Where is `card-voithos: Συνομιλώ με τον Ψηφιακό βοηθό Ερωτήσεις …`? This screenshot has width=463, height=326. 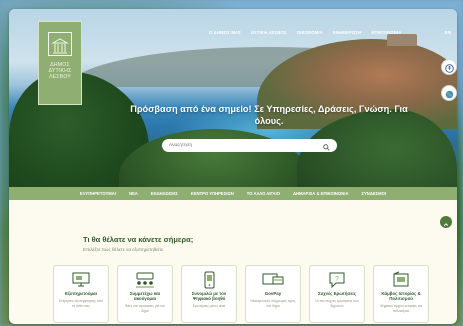
card-voithos: Συνομιλώ με τον Ψηφιακό βοηθό Ερωτήσεις … is located at coordinates (209, 294).